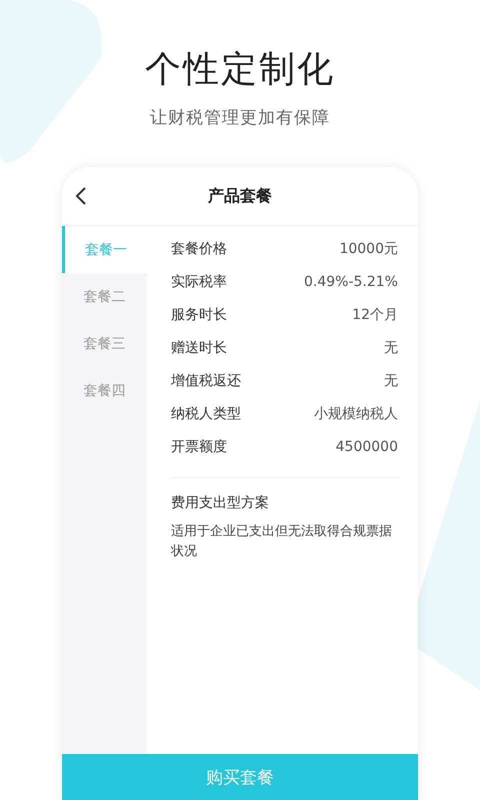 The width and height of the screenshot is (480, 800). I want to click on package-tab: 套餐一, so click(104, 249).